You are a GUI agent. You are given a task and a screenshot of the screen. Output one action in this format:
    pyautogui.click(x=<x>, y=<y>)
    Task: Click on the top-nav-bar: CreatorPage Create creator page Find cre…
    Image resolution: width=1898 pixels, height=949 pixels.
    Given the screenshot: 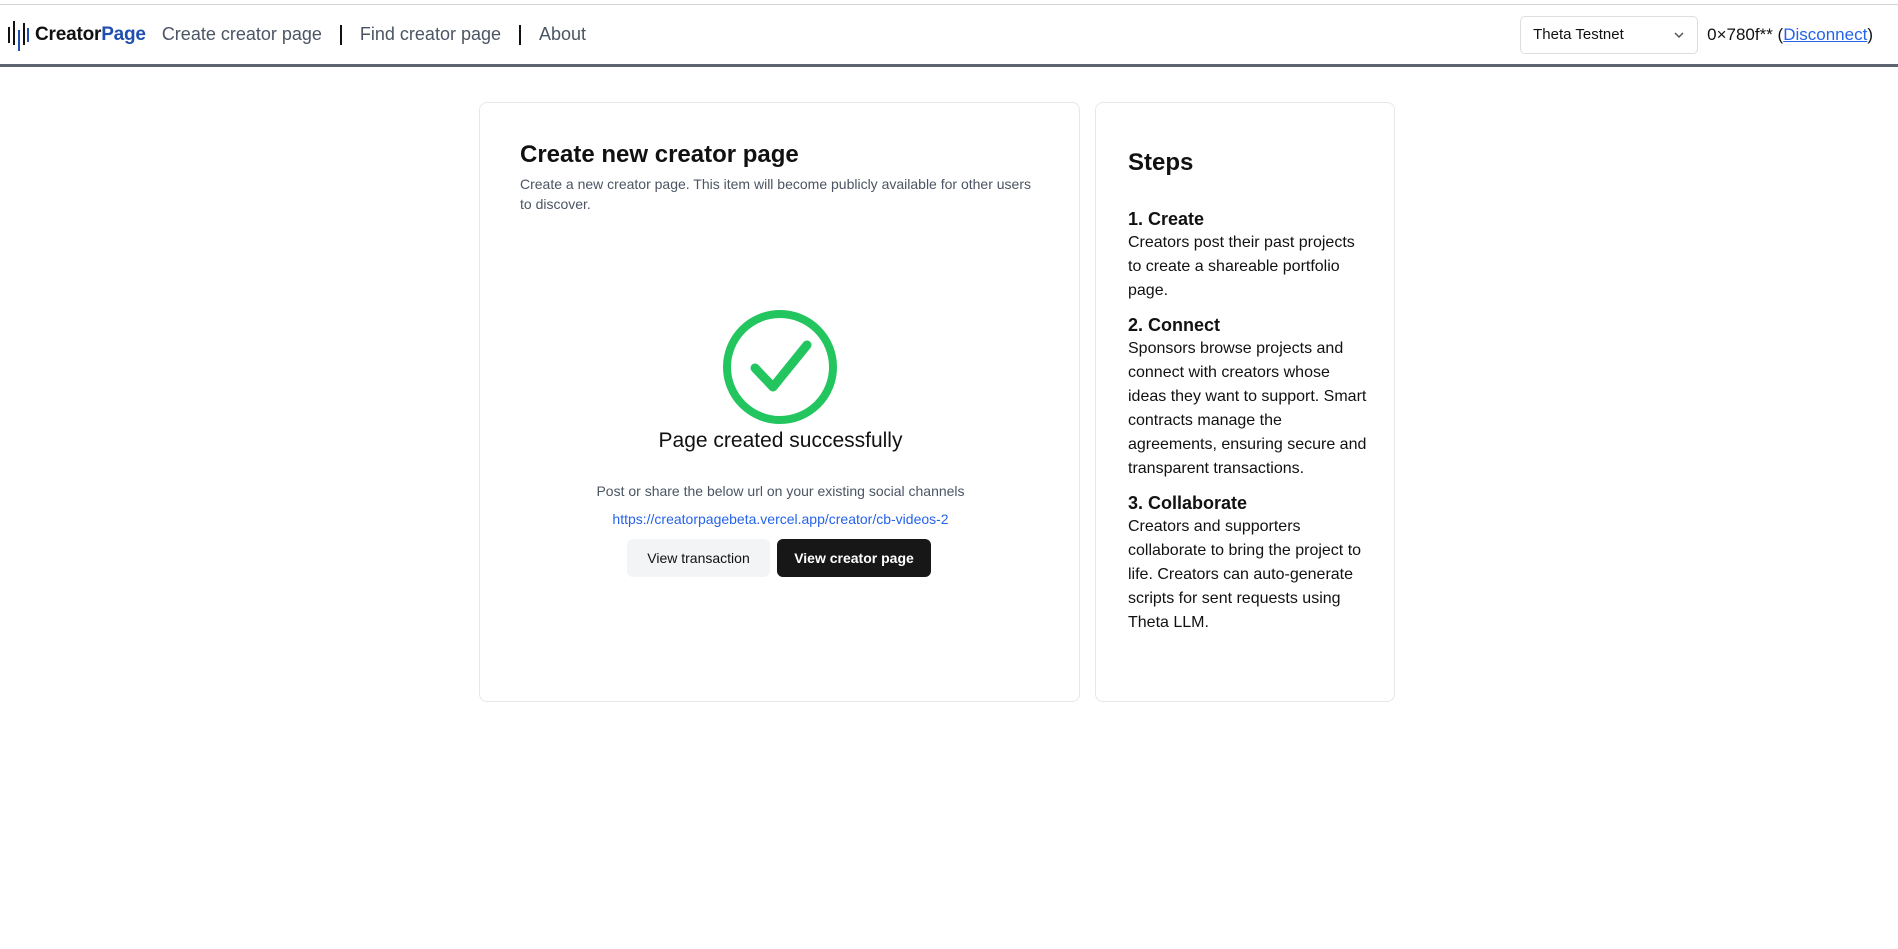 What is the action you would take?
    pyautogui.click(x=949, y=36)
    